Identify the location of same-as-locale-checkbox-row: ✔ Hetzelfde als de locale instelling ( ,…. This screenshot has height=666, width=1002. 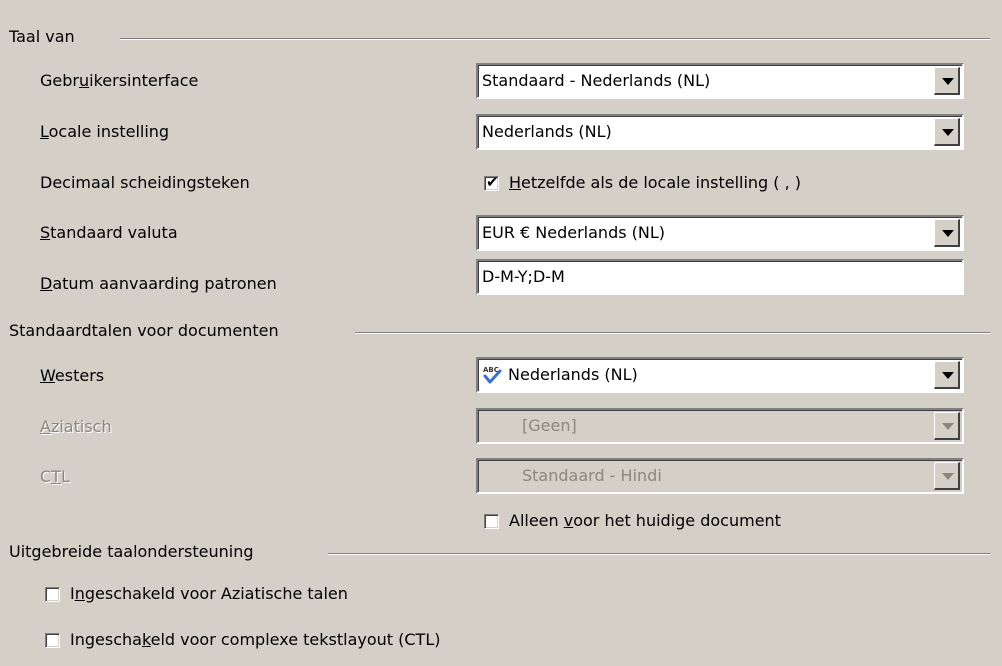
(642, 183).